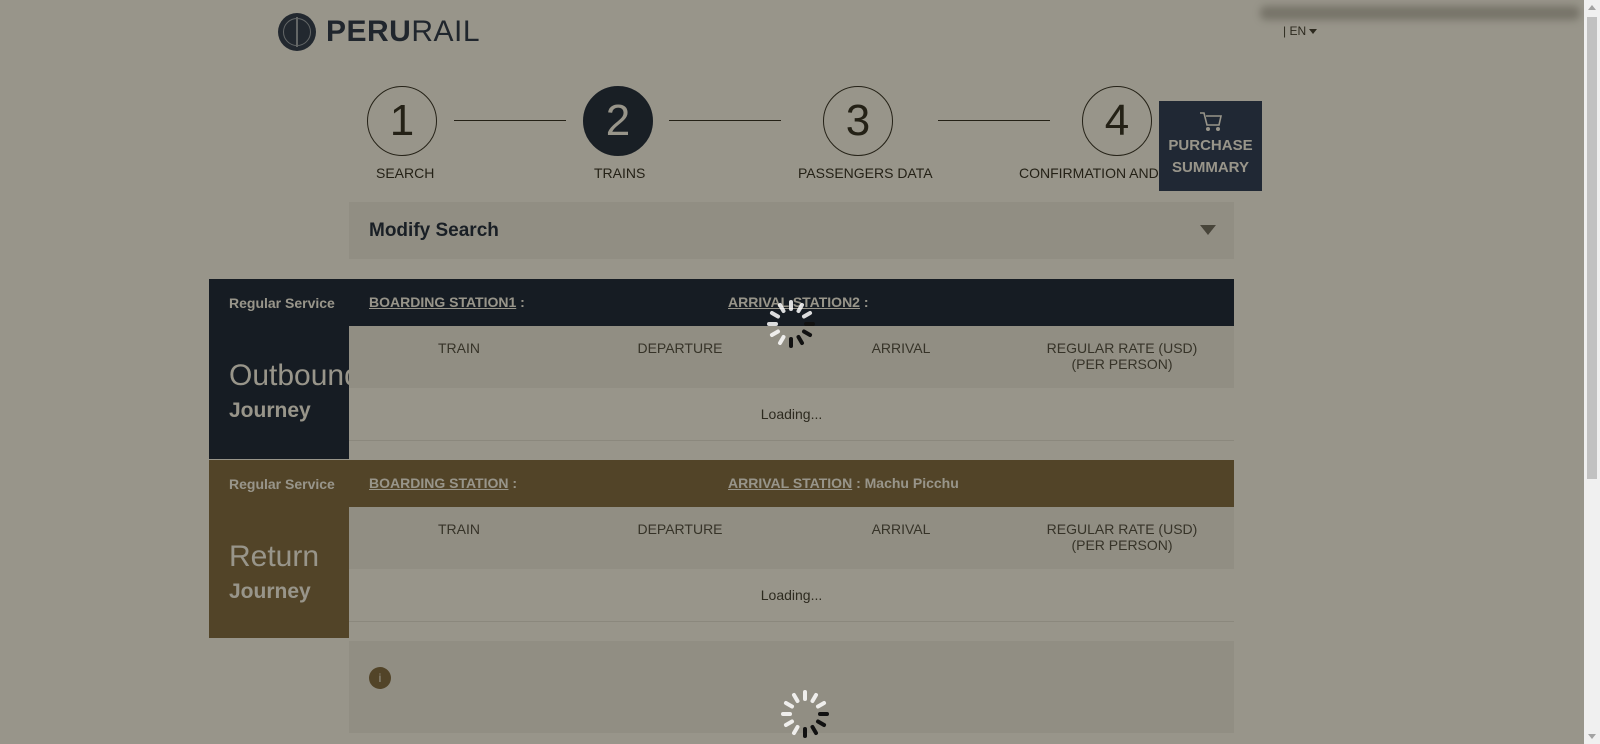 This screenshot has width=1600, height=744. What do you see at coordinates (438, 483) in the screenshot?
I see `boarding-station-link: BOARDING STATION` at bounding box center [438, 483].